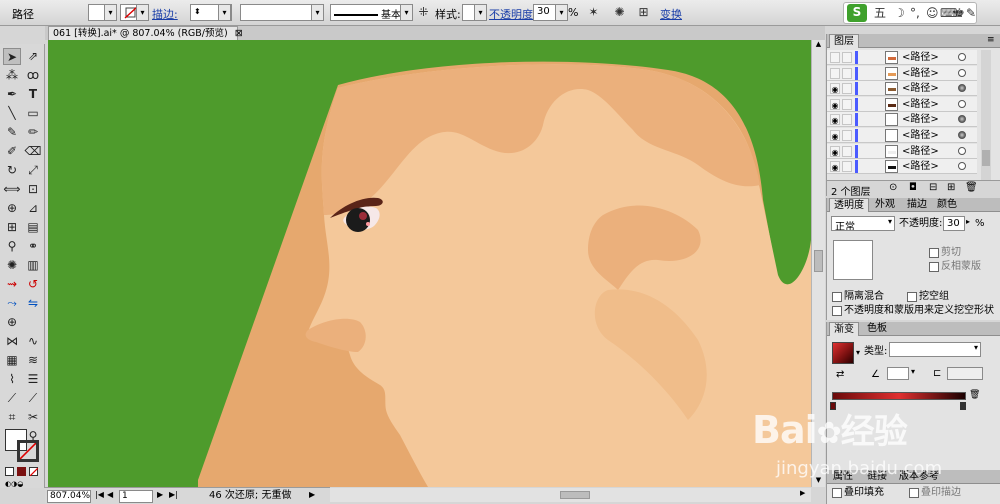 This screenshot has height=504, width=1000. I want to click on layers-scroll-thumb, so click(986, 158).